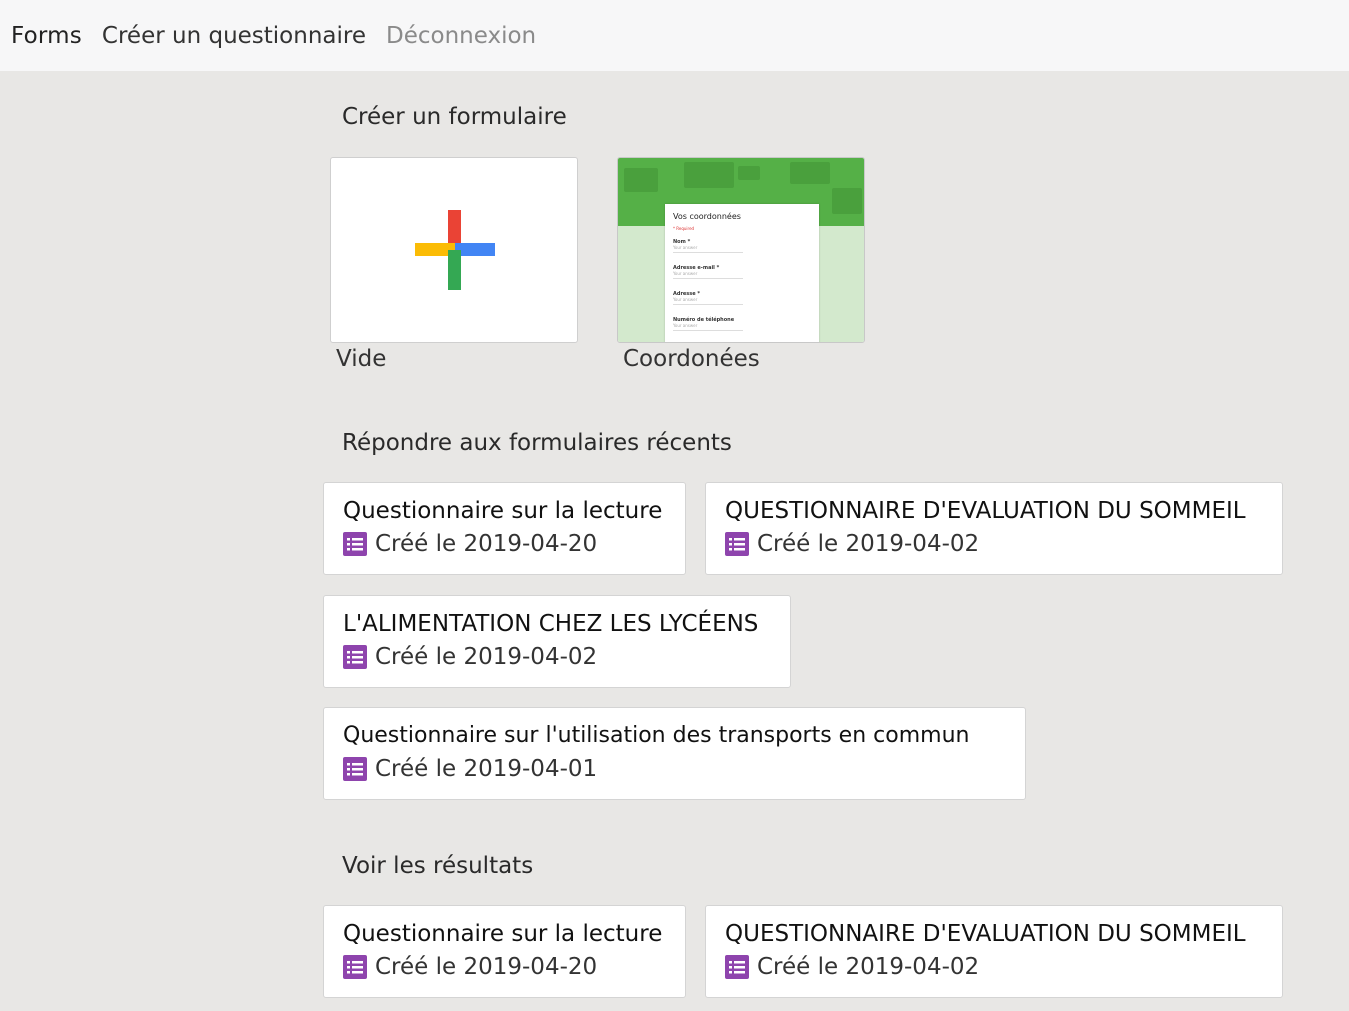  I want to click on laptop-icon, so click(709, 175).